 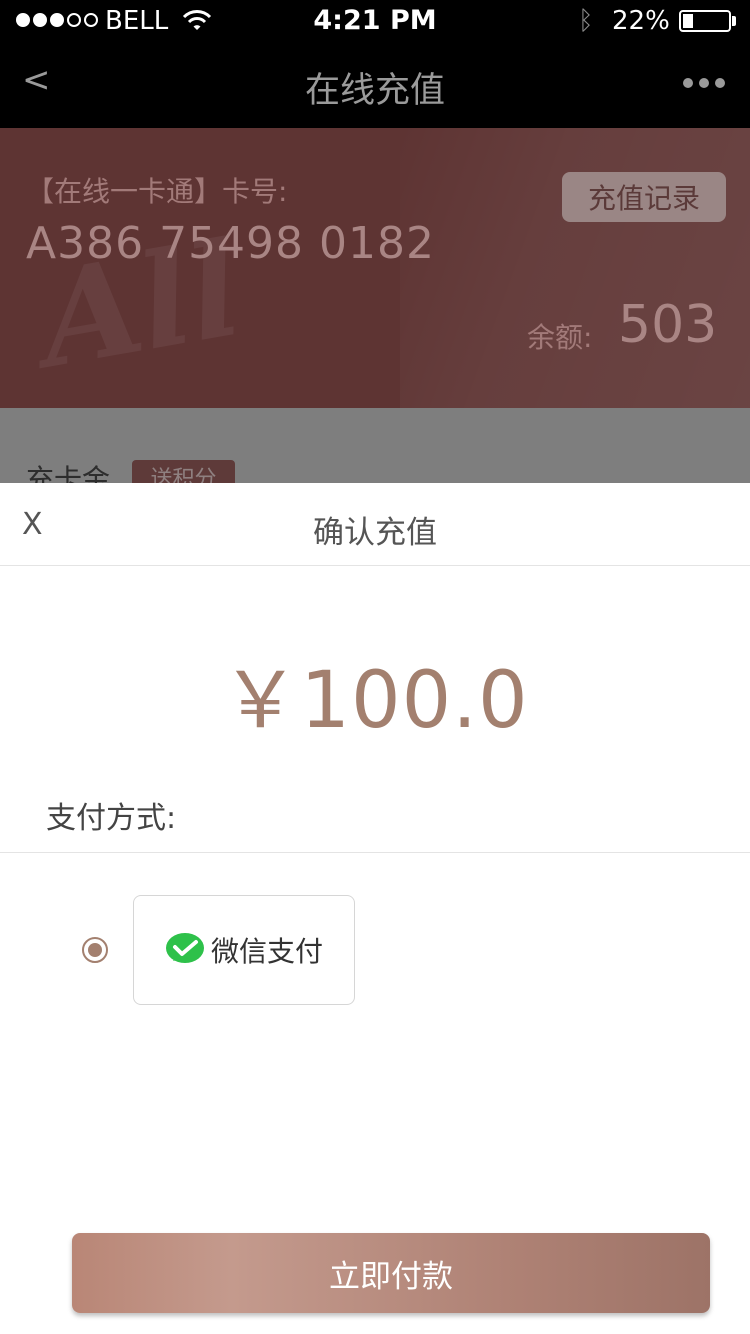 What do you see at coordinates (734, 21) in the screenshot?
I see `battery-cap` at bounding box center [734, 21].